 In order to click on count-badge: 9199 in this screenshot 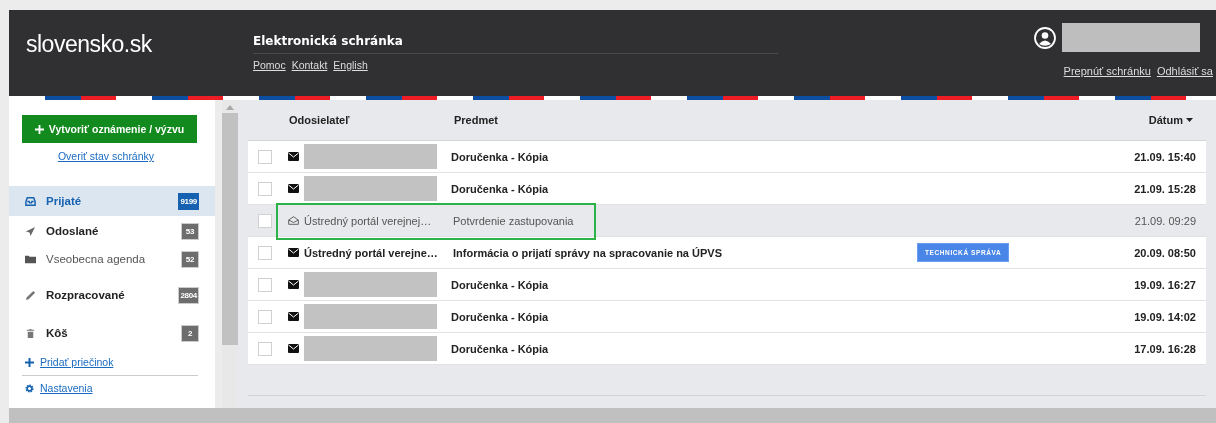, I will do `click(188, 201)`.